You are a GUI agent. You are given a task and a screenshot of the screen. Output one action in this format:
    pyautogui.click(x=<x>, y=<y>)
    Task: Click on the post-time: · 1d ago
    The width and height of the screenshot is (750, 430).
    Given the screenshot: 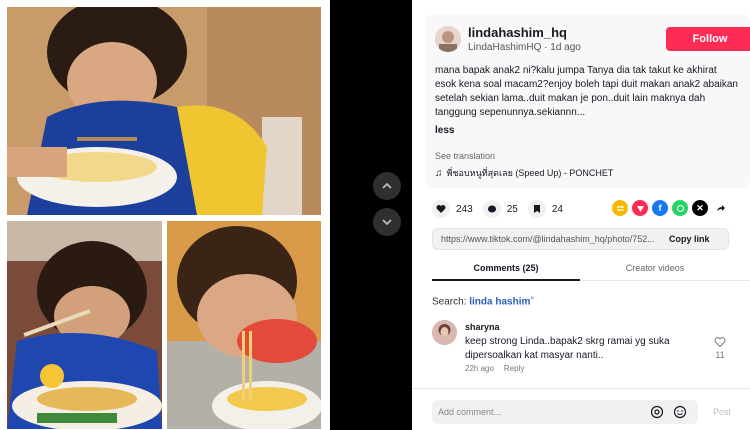 What is the action you would take?
    pyautogui.click(x=562, y=47)
    